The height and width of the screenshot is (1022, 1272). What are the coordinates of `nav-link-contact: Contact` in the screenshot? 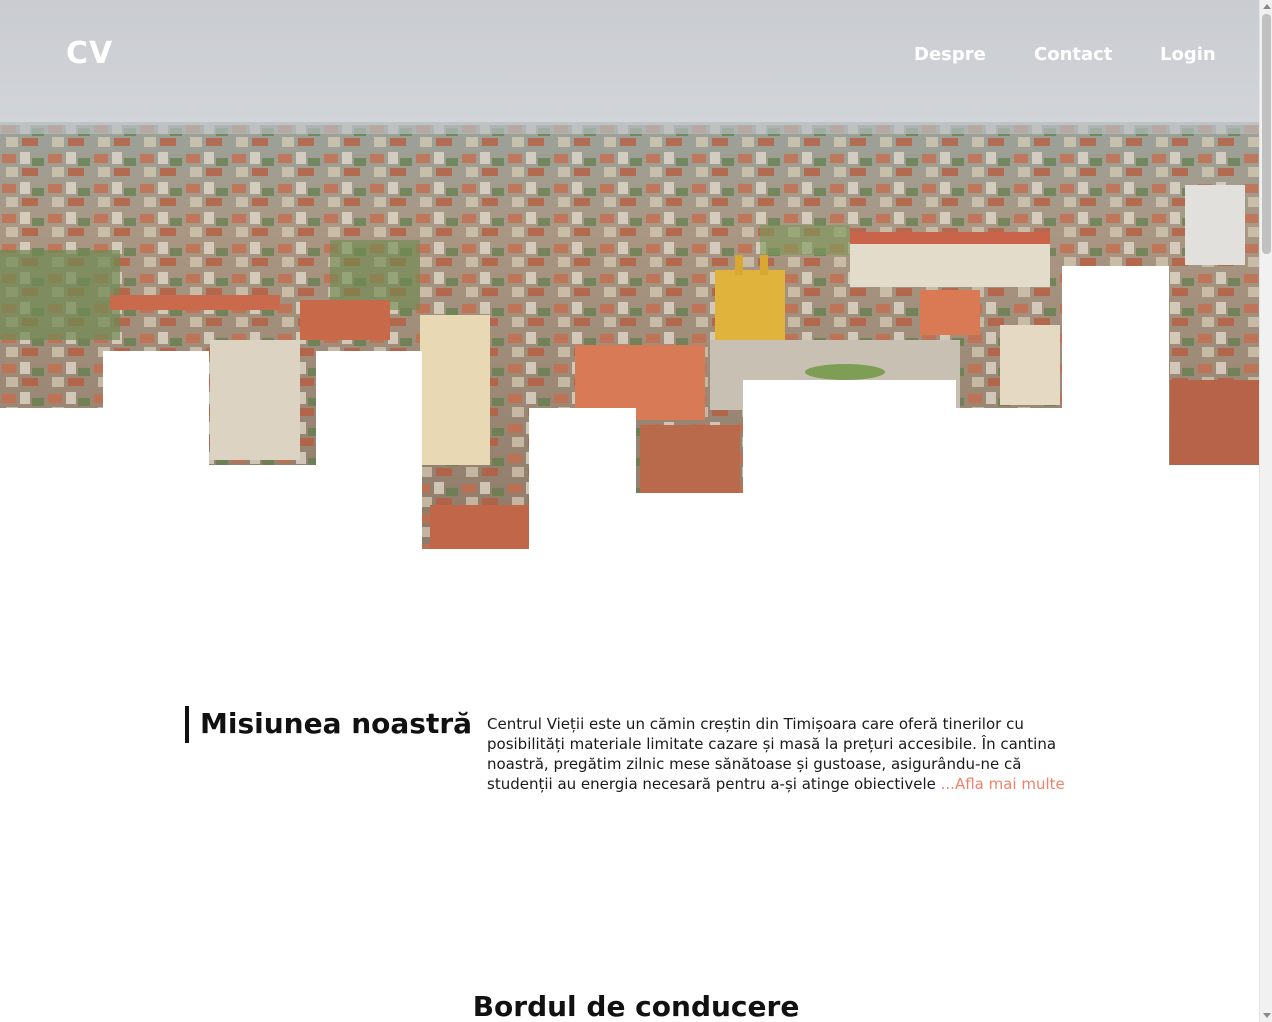 It's located at (1073, 54).